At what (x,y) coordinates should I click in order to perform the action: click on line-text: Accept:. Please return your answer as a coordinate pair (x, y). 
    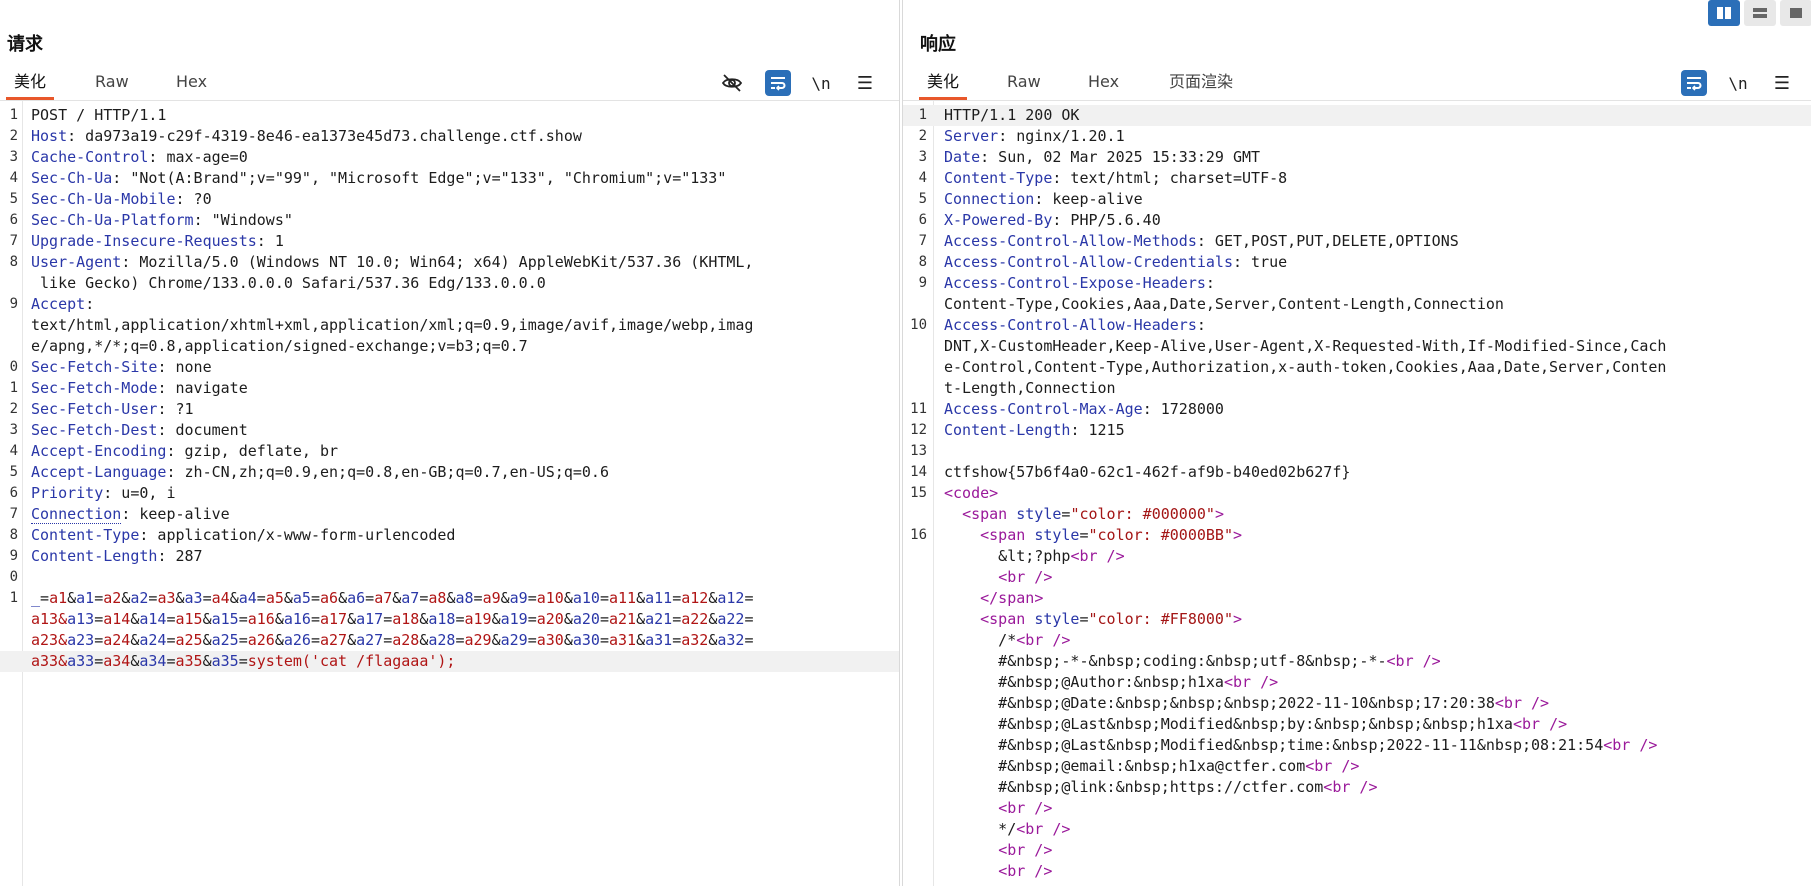
    Looking at the image, I should click on (461, 304).